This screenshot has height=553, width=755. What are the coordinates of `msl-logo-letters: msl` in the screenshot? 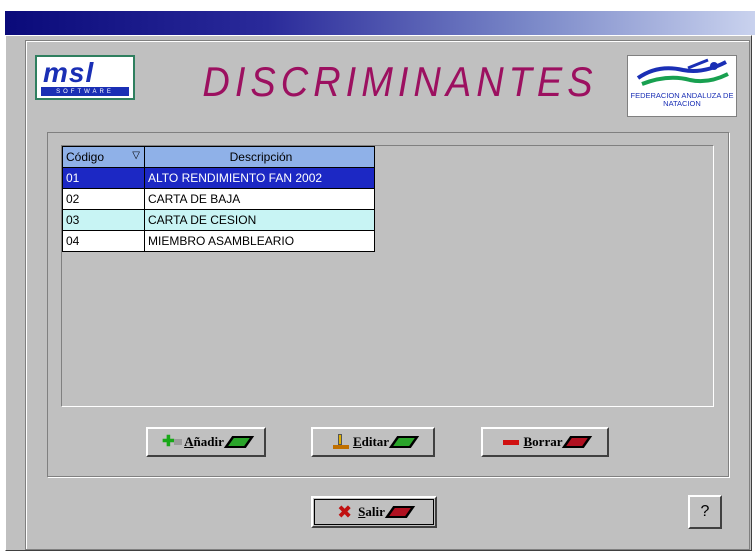 It's located at (69, 72).